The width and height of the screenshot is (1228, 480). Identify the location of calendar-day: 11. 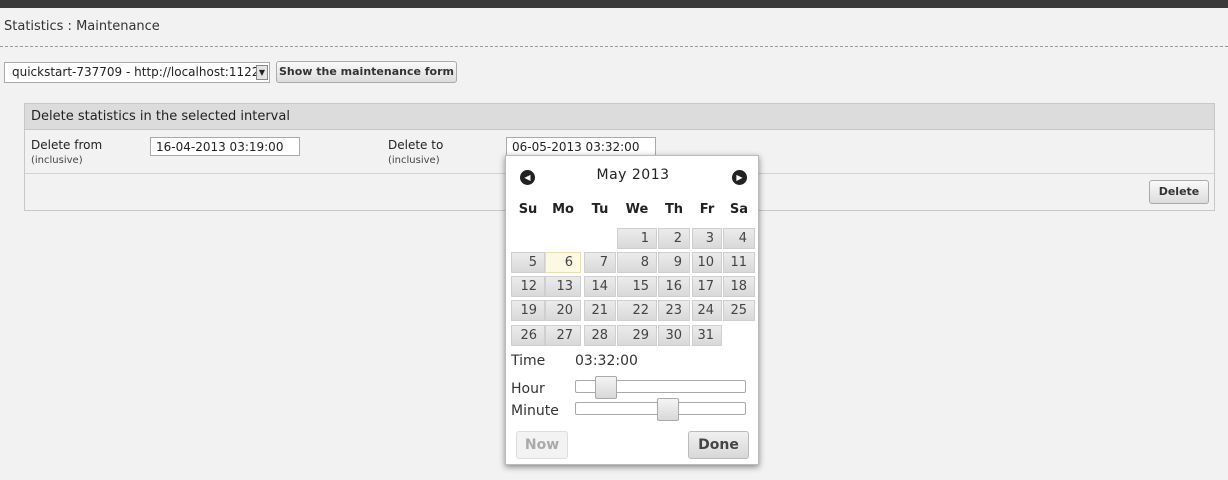
(739, 262).